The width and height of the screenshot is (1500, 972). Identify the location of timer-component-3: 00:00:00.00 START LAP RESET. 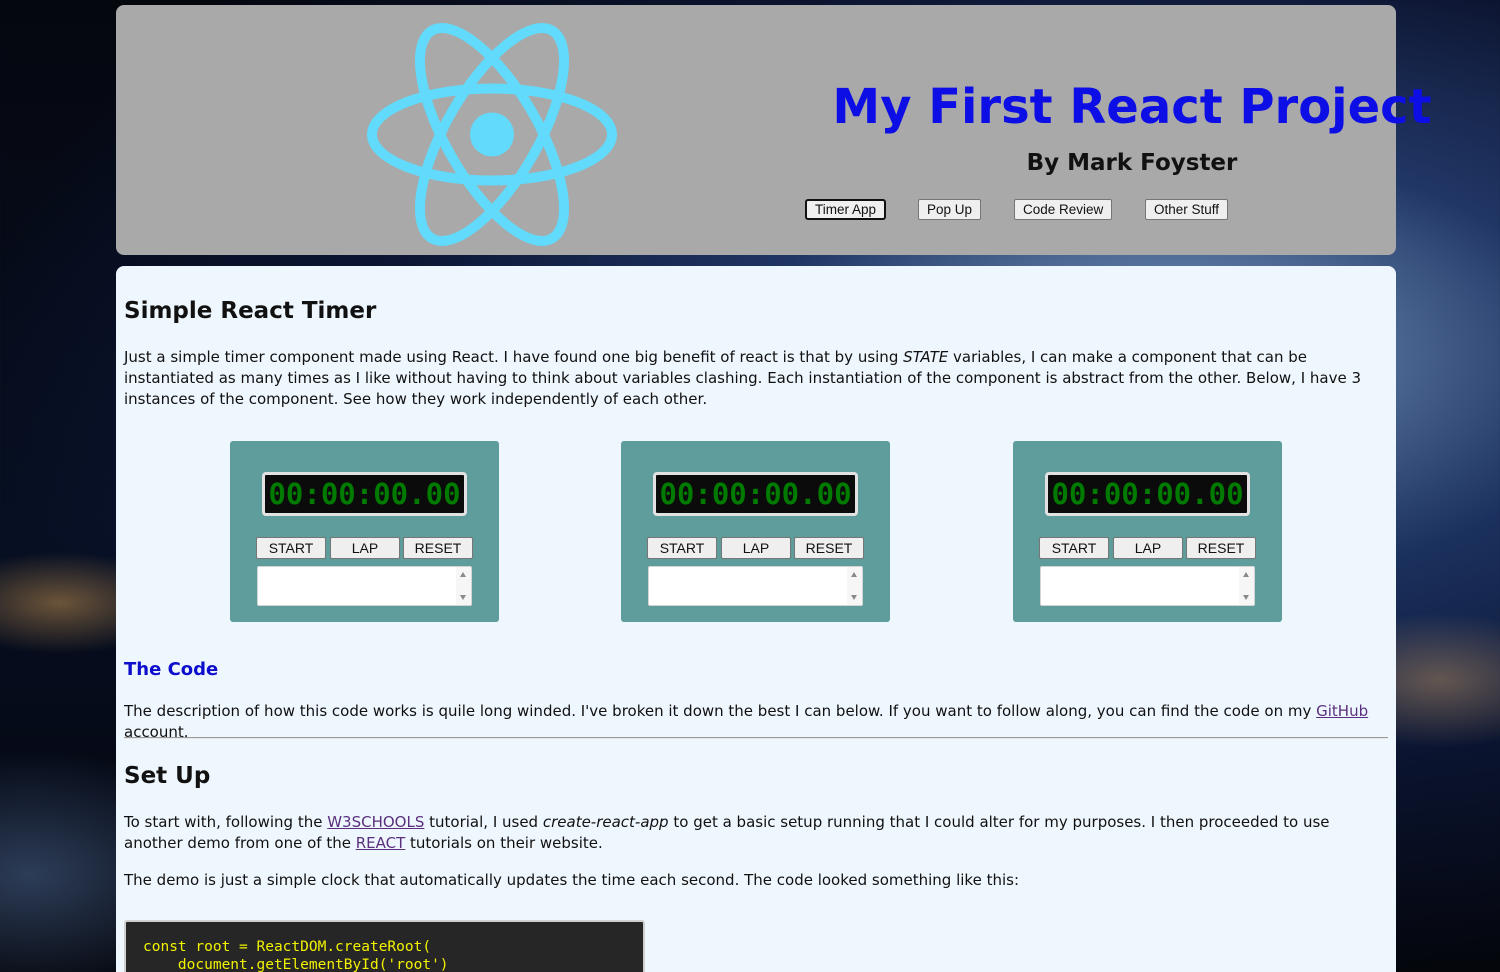
(1147, 531).